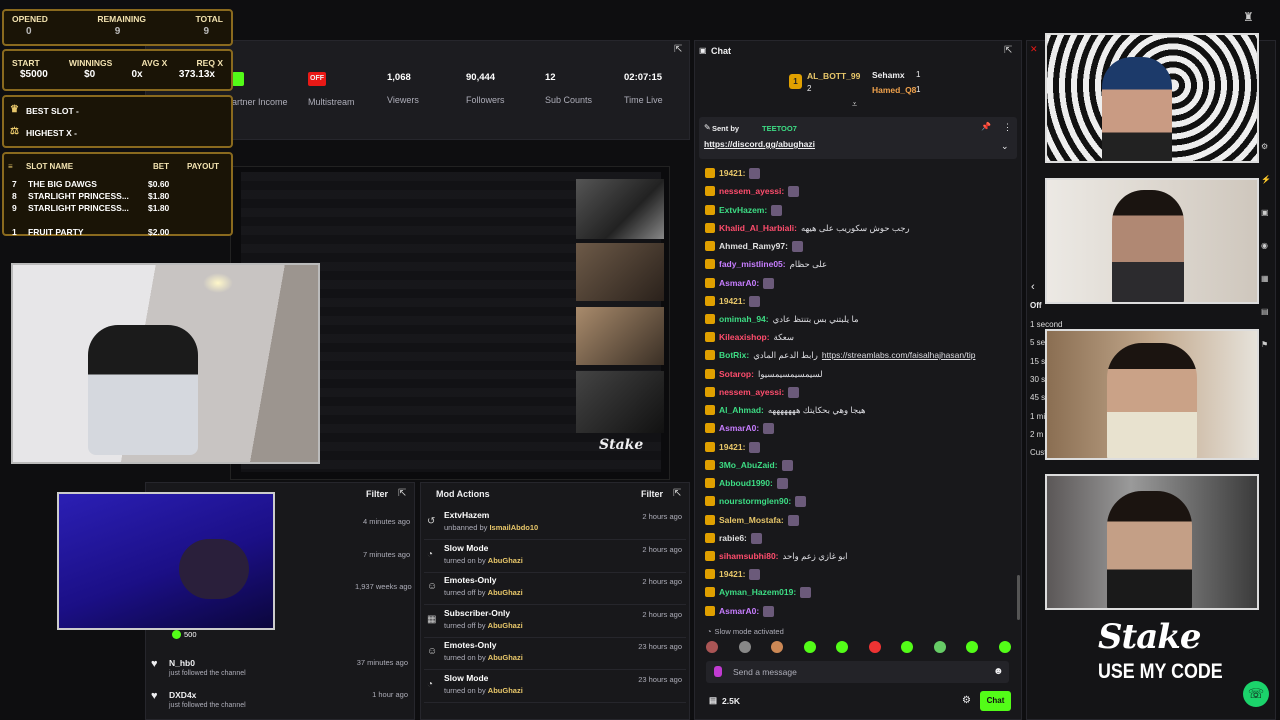 The height and width of the screenshot is (720, 1280). What do you see at coordinates (744, 319) in the screenshot?
I see `chat-username: omimah_94:` at bounding box center [744, 319].